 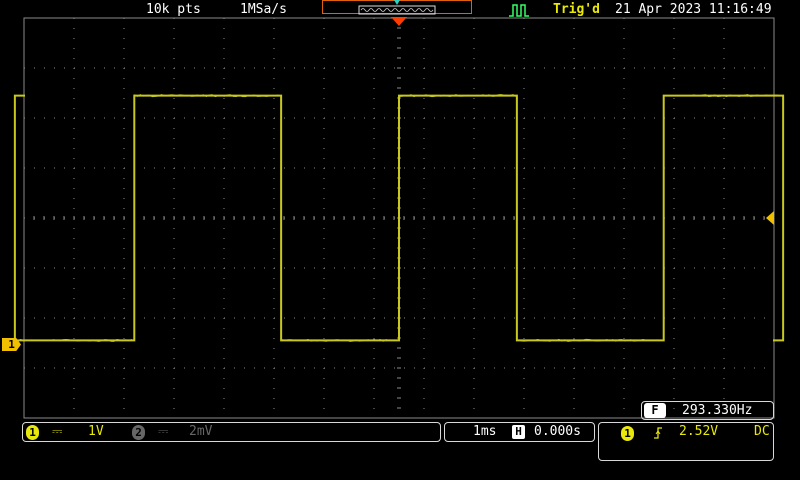 What do you see at coordinates (11, 344) in the screenshot?
I see `channel1-marker-label: 1` at bounding box center [11, 344].